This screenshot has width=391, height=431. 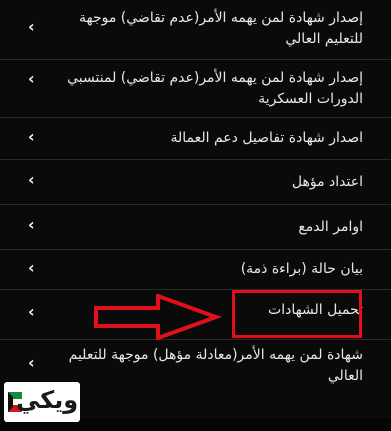 I want to click on watermark-logo: ويكي, so click(x=42, y=402).